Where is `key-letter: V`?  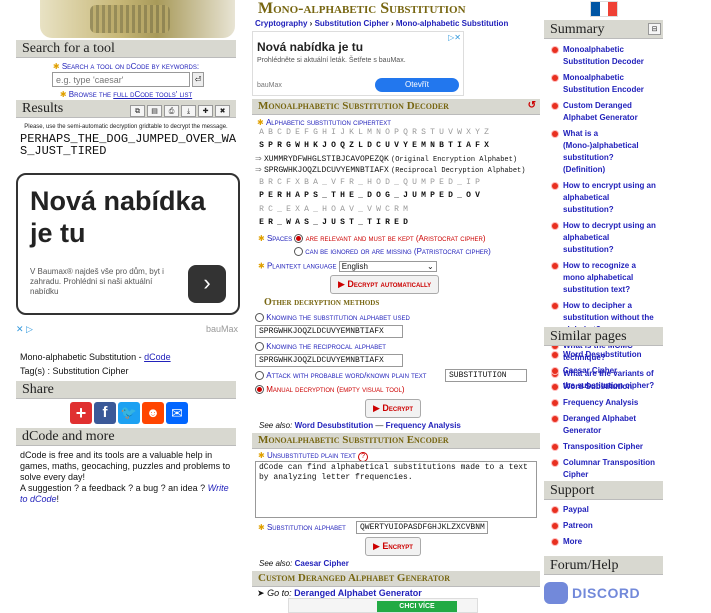
key-letter: V is located at coordinates (396, 145).